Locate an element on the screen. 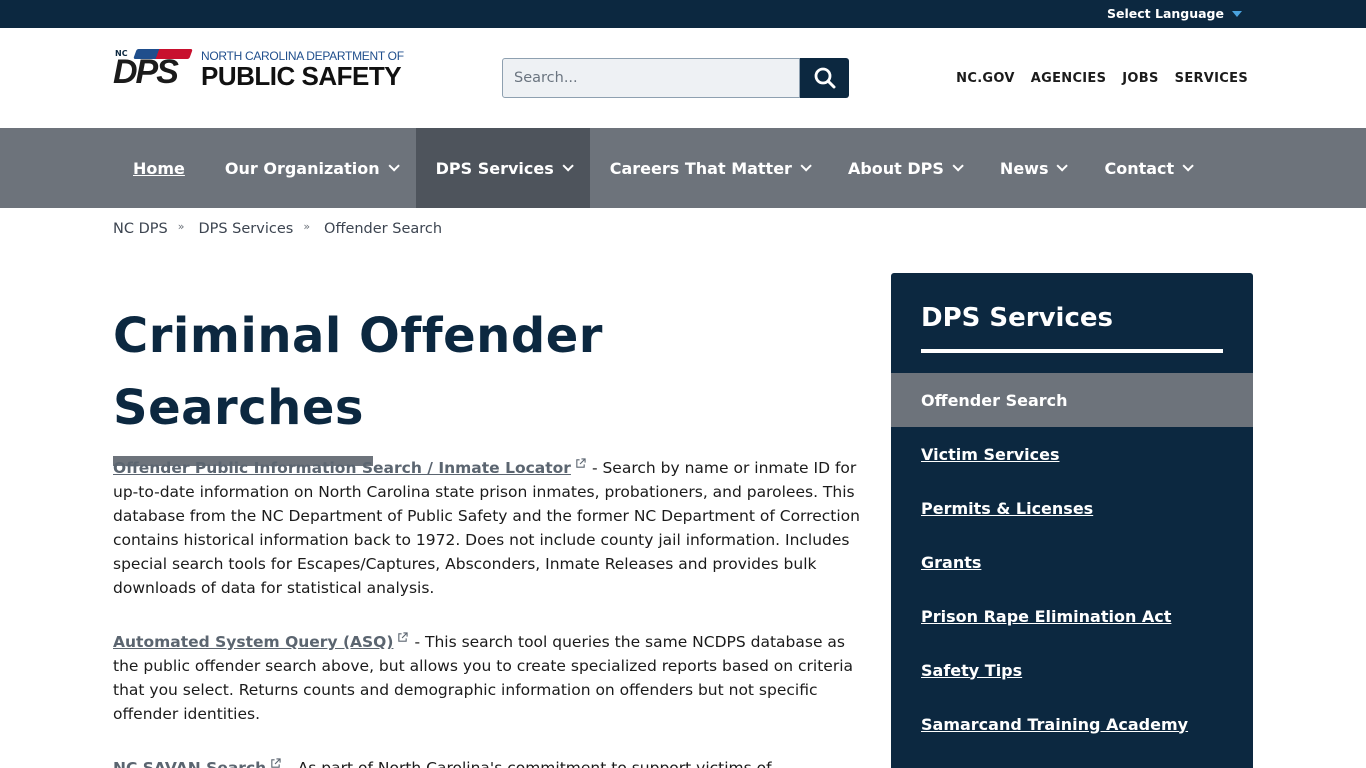 The height and width of the screenshot is (768, 1366). nav-item-about: About DPS is located at coordinates (904, 168).